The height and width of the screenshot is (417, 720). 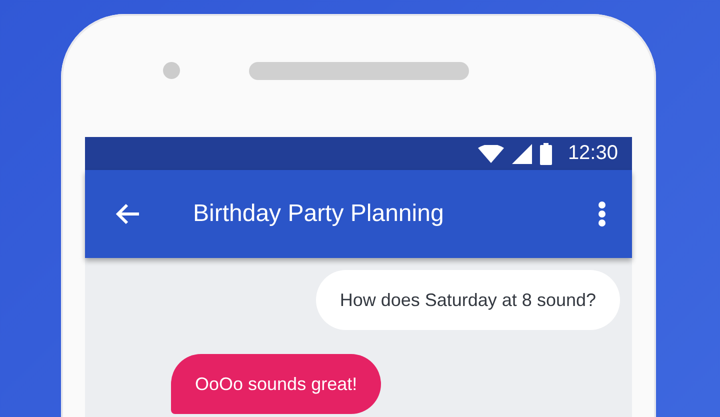 What do you see at coordinates (522, 154) in the screenshot?
I see `signal-icon` at bounding box center [522, 154].